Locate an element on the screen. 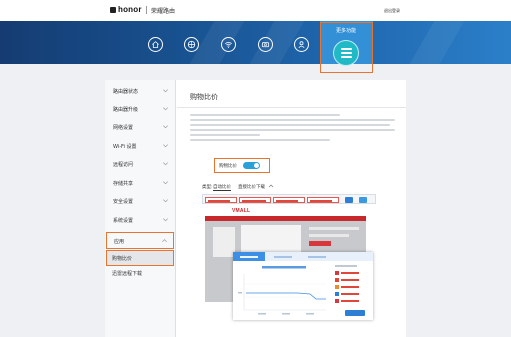  price-trend-line is located at coordinates (286, 296).